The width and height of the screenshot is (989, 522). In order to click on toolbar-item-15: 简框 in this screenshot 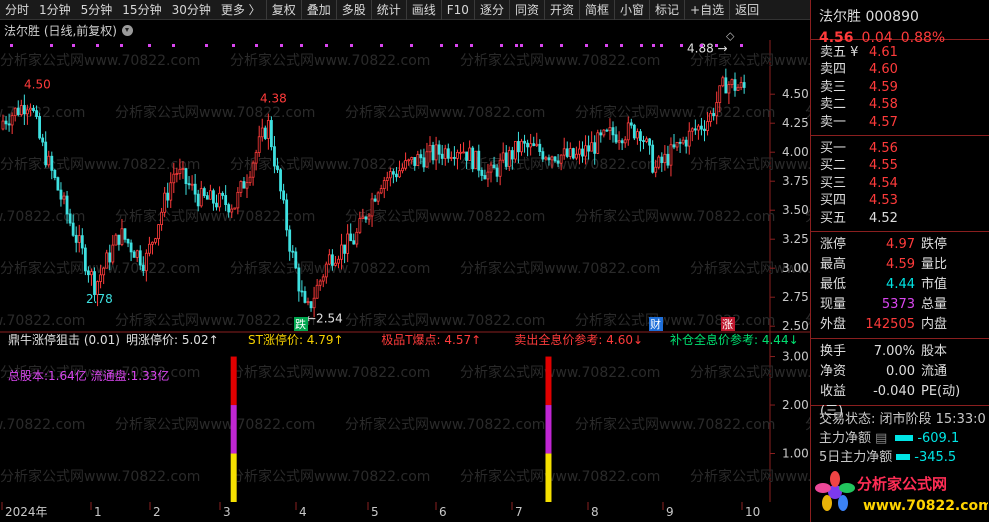, I will do `click(596, 10)`.